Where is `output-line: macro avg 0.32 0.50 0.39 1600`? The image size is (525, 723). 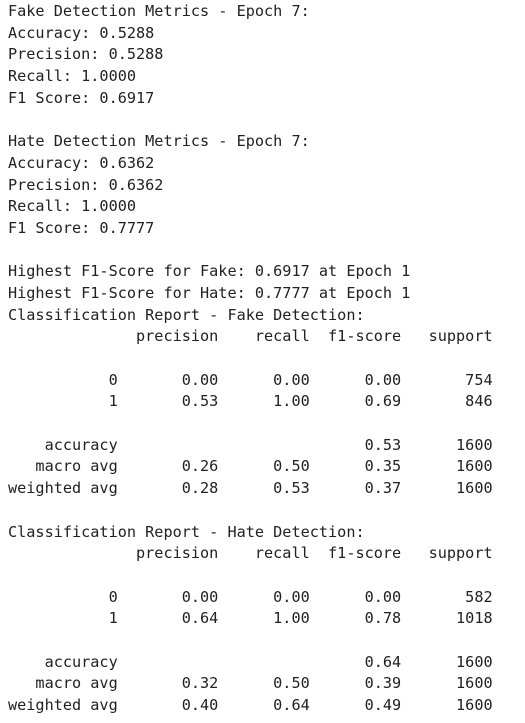 output-line: macro avg 0.32 0.50 0.39 1600 is located at coordinates (250, 683).